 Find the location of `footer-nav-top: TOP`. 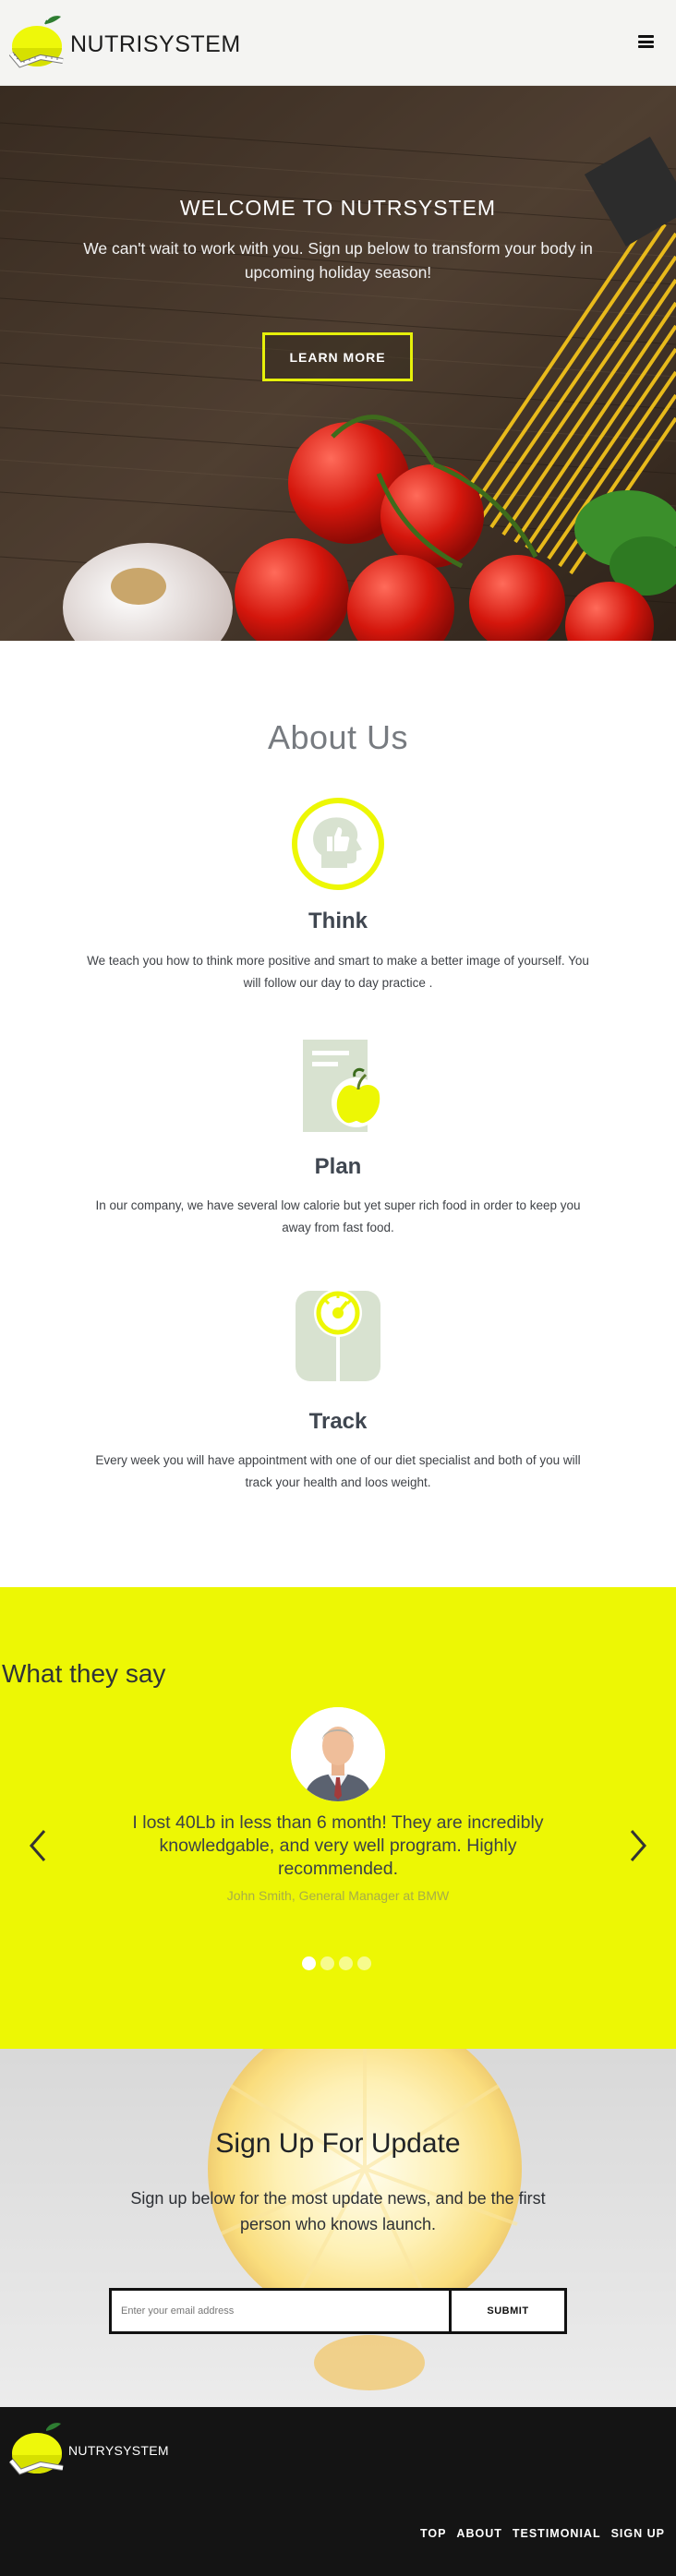

footer-nav-top: TOP is located at coordinates (433, 2533).